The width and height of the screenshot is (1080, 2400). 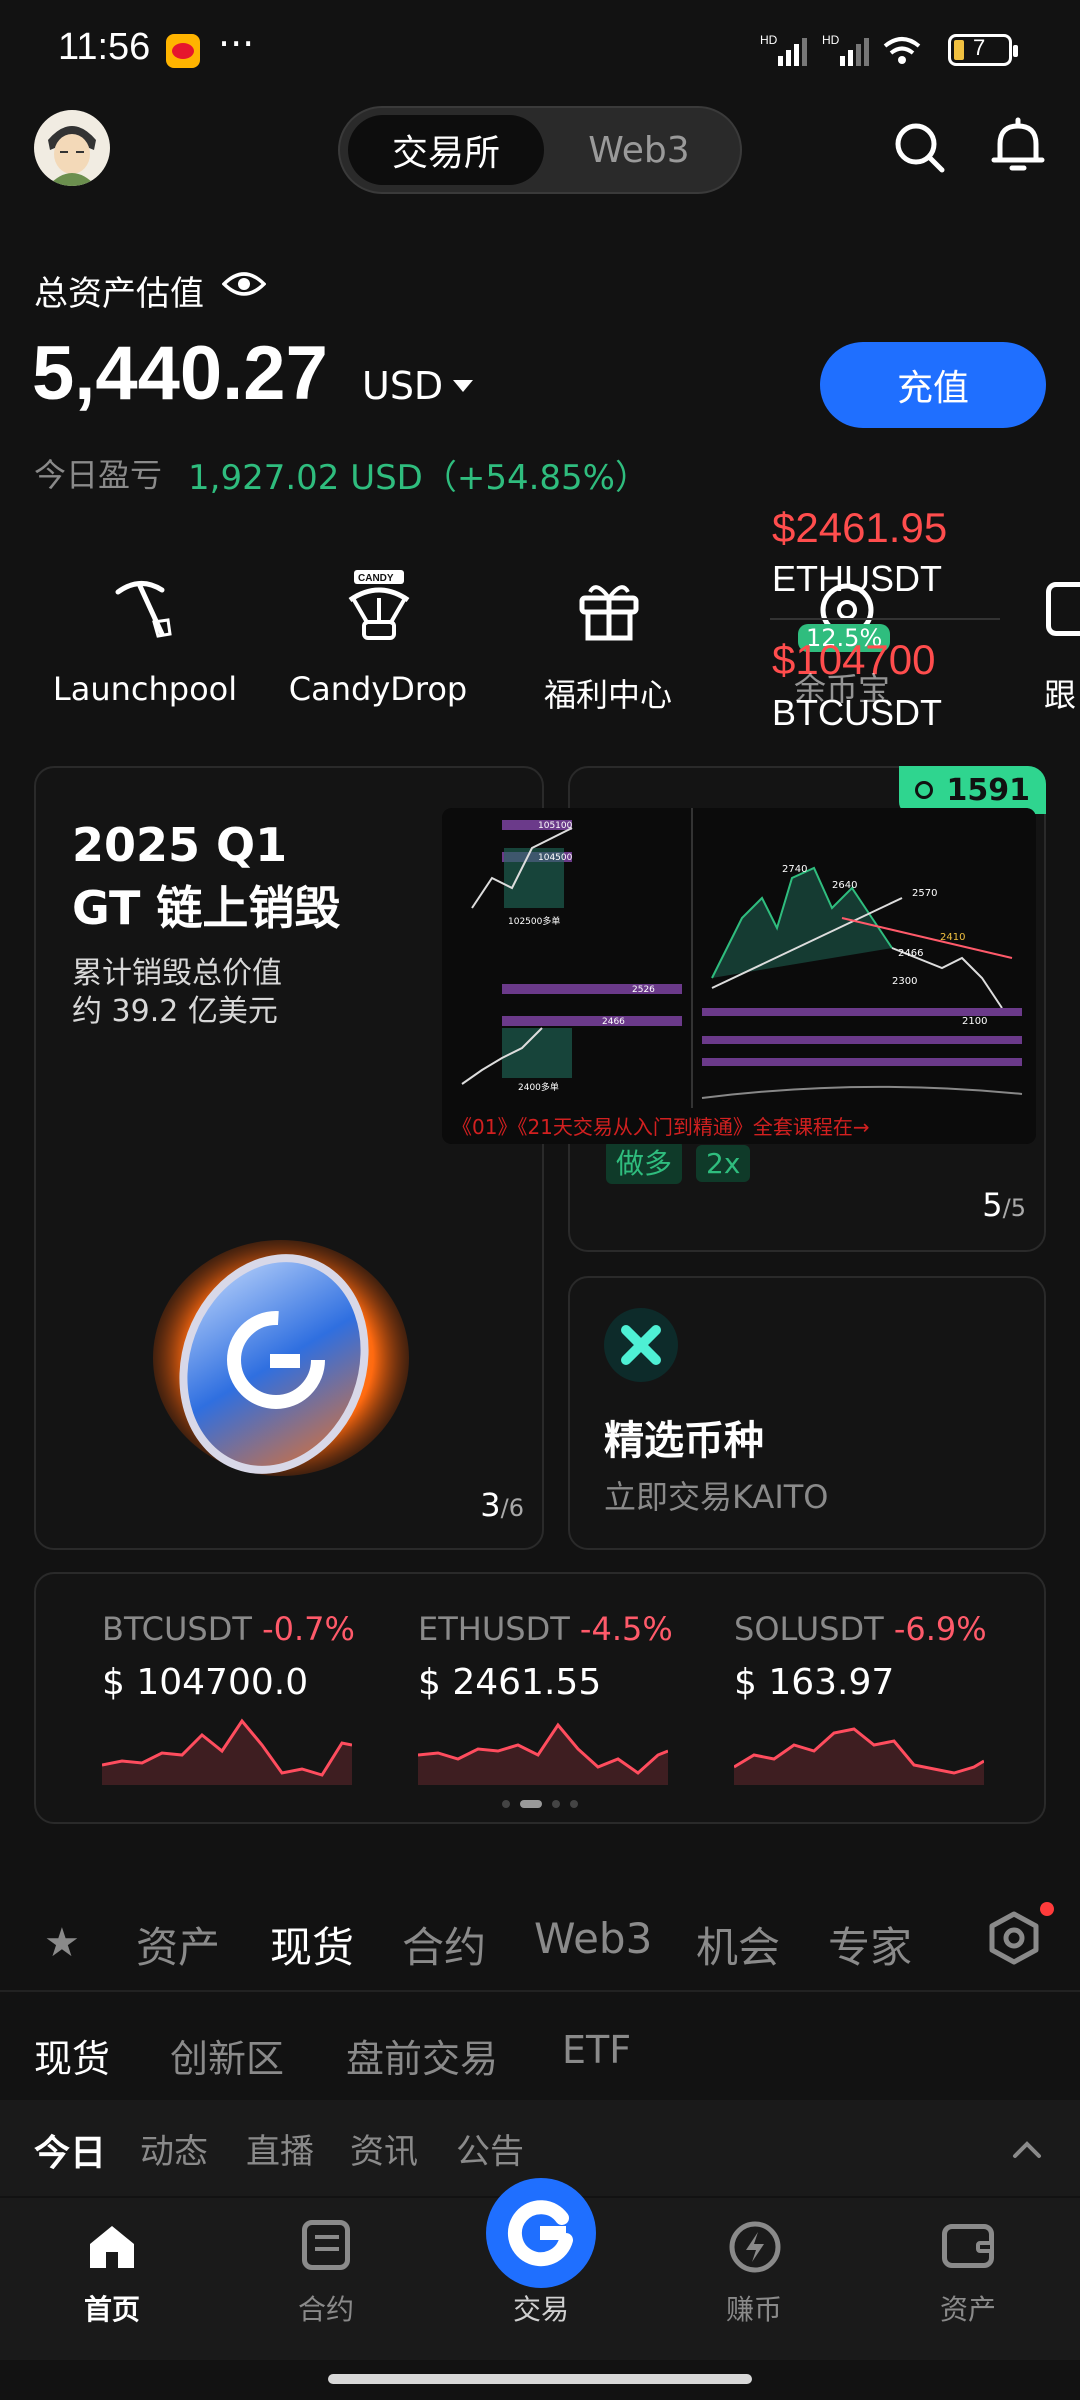 I want to click on newstab-feed: 动态, so click(x=174, y=2148).